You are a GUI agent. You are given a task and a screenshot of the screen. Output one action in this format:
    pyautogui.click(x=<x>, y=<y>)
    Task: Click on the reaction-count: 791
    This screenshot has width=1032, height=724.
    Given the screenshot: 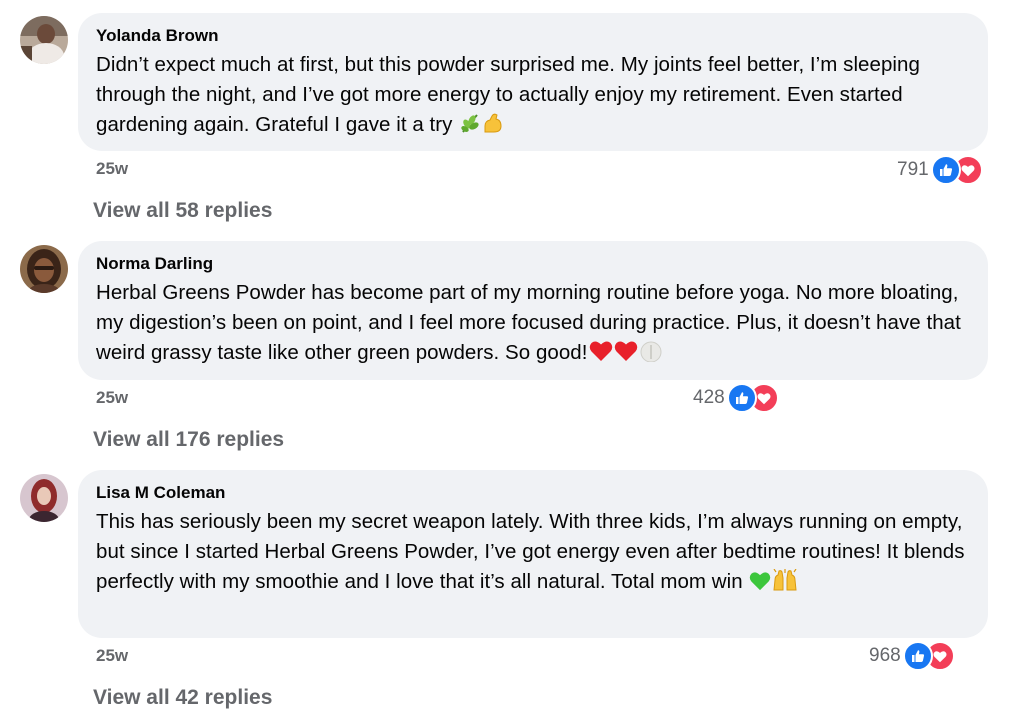 What is the action you would take?
    pyautogui.click(x=913, y=169)
    